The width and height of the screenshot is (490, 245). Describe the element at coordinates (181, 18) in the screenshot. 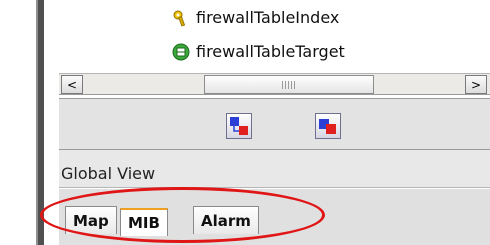

I see `key-icon` at that location.